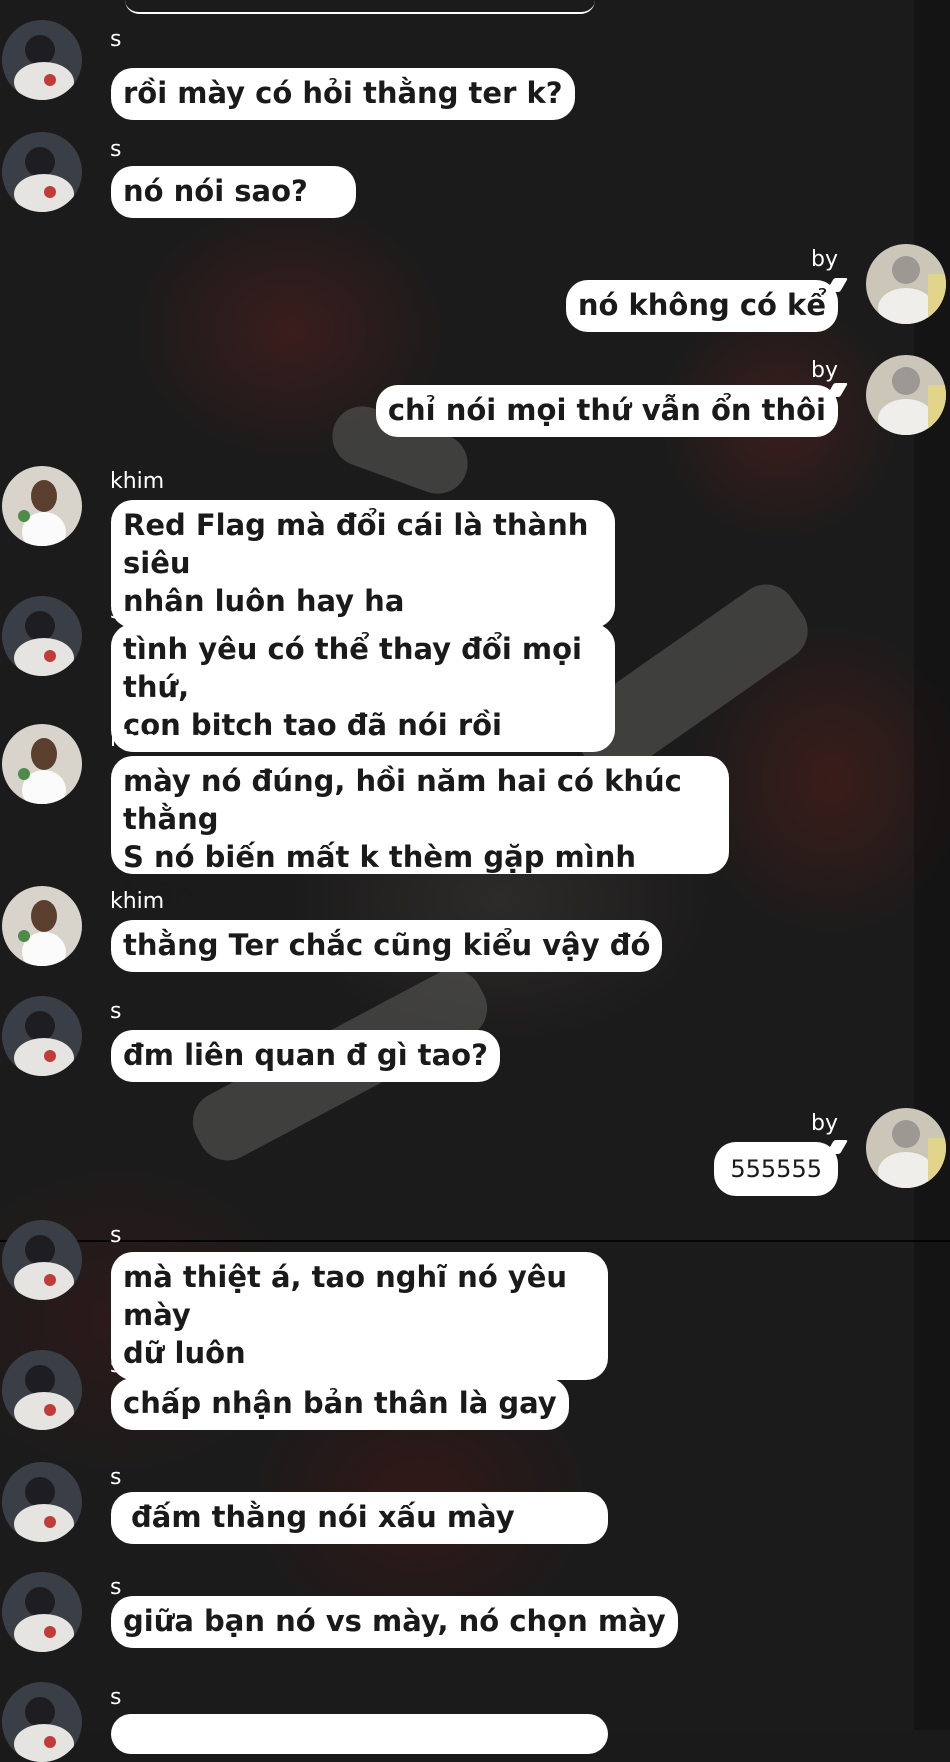 This screenshot has width=950, height=1762. What do you see at coordinates (360, 7) in the screenshot?
I see `previous-bubble-edge` at bounding box center [360, 7].